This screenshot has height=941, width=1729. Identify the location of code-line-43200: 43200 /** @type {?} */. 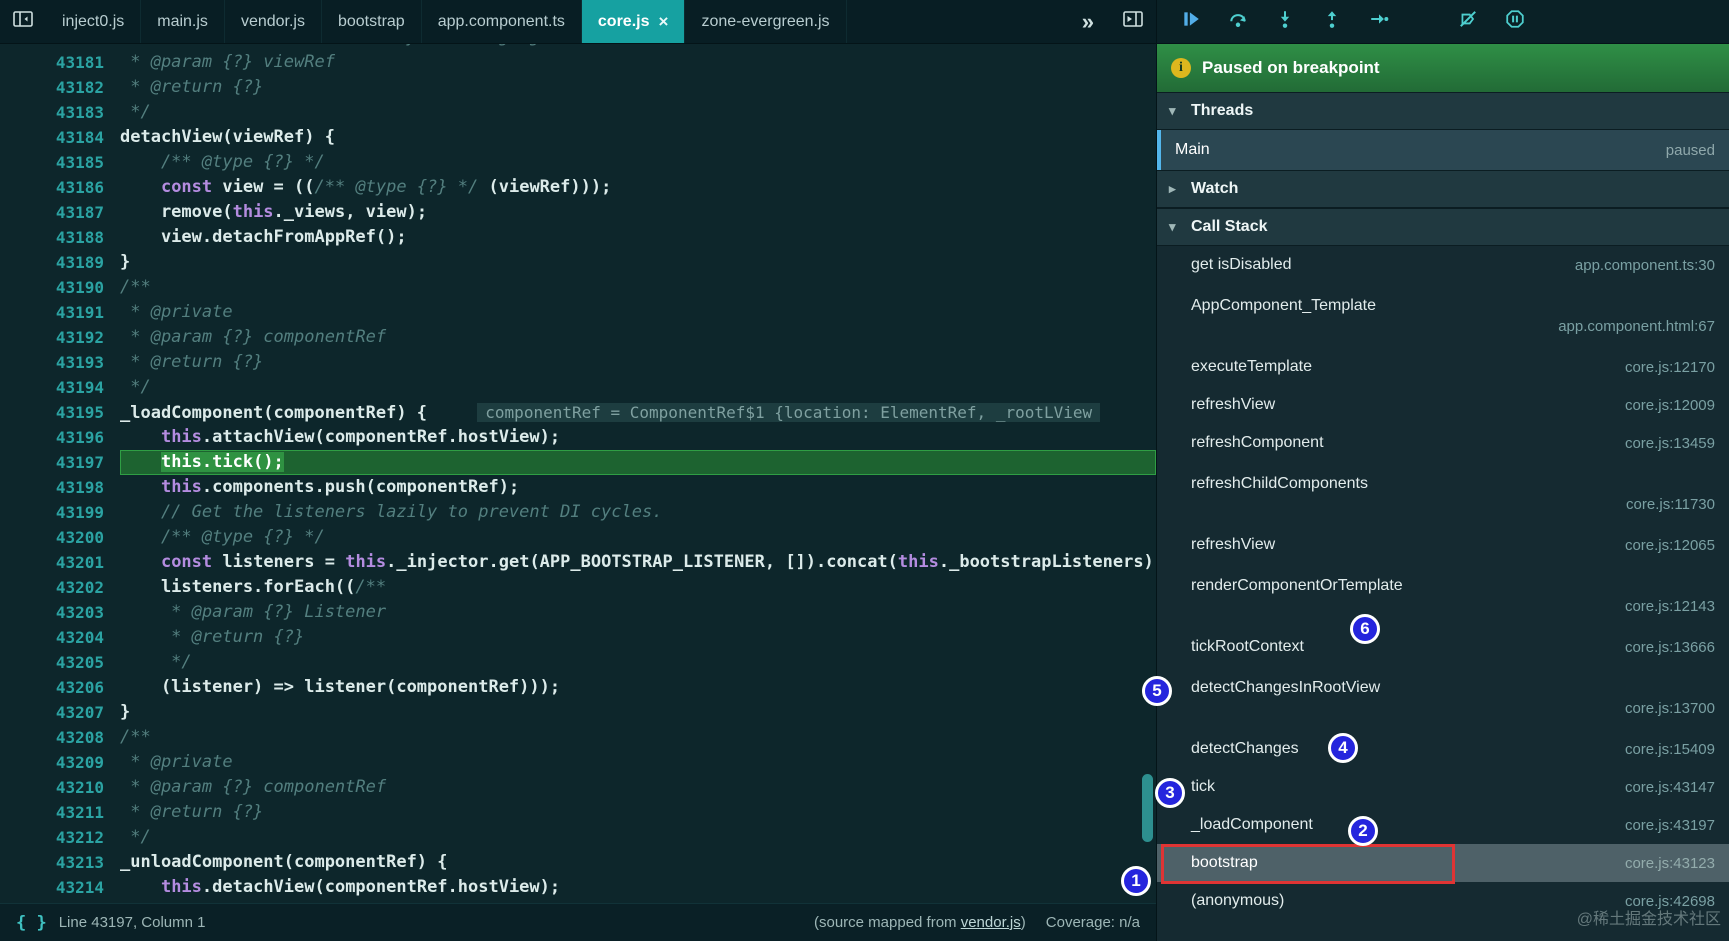
(578, 537).